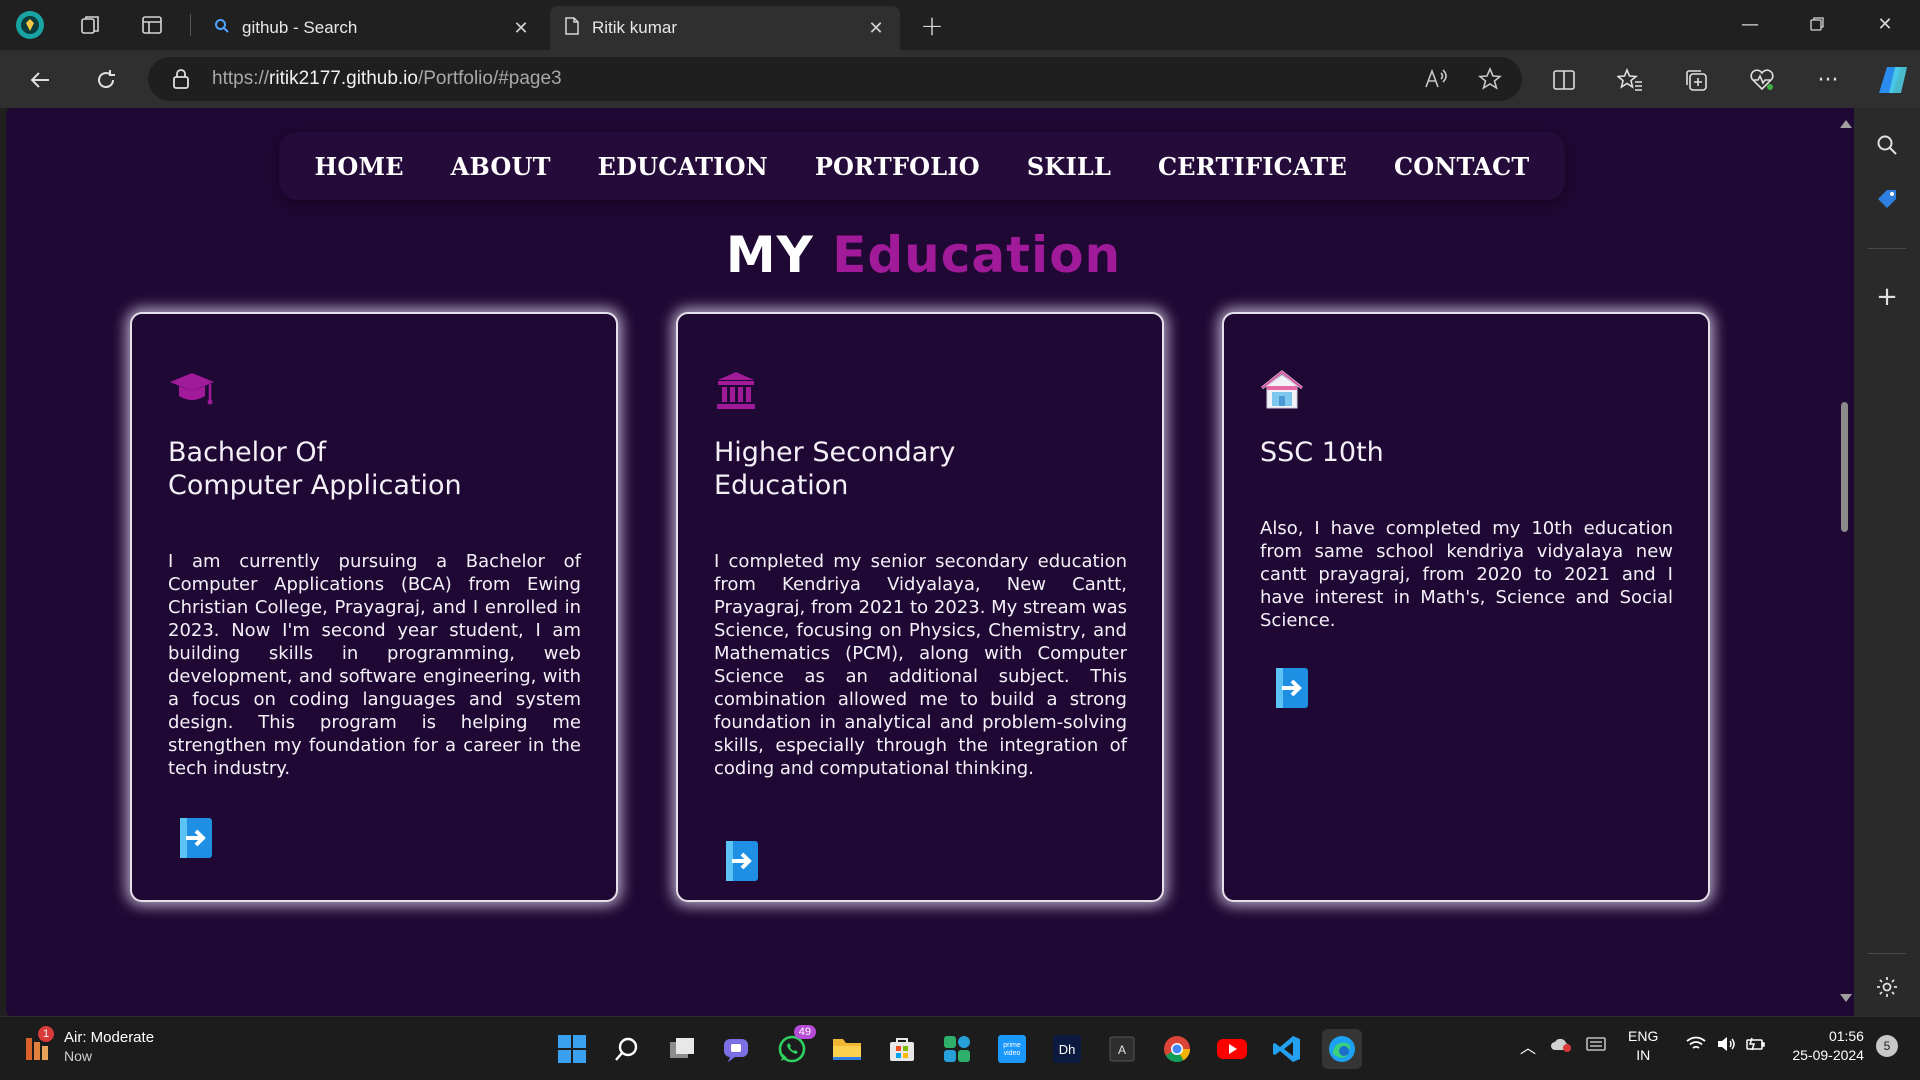 Image resolution: width=1920 pixels, height=1080 pixels. What do you see at coordinates (897, 166) in the screenshot?
I see `nav-portfolio: PORTFOLIO` at bounding box center [897, 166].